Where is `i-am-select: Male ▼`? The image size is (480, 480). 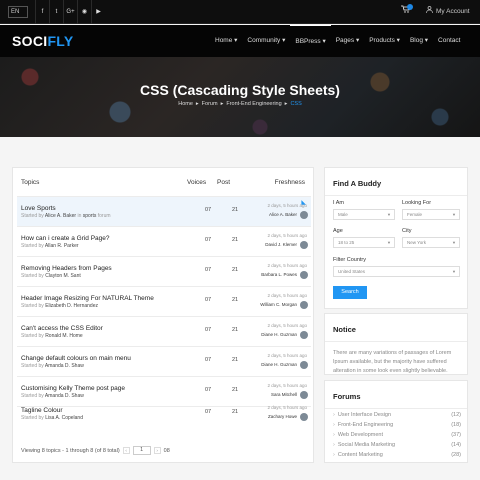 i-am-select: Male ▼ is located at coordinates (364, 214).